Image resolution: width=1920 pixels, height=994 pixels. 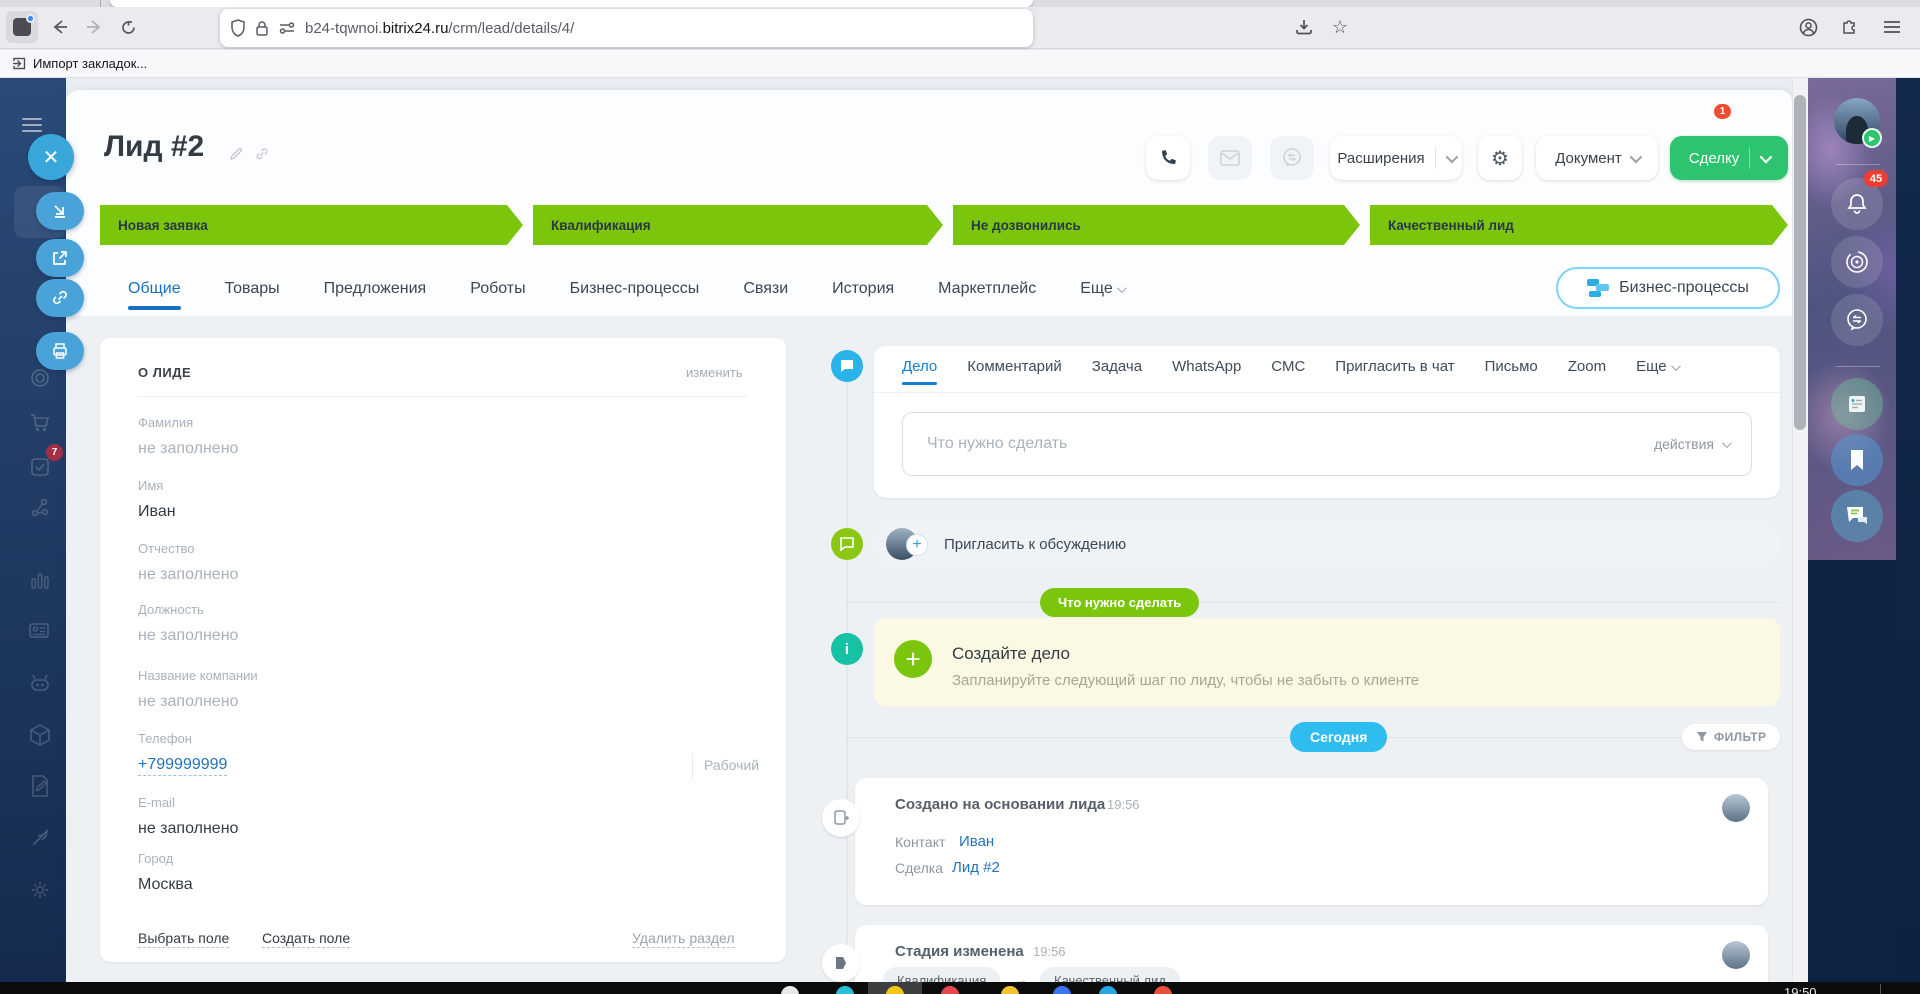 What do you see at coordinates (1014, 371) in the screenshot?
I see `stream-tab-comment: Комментарий` at bounding box center [1014, 371].